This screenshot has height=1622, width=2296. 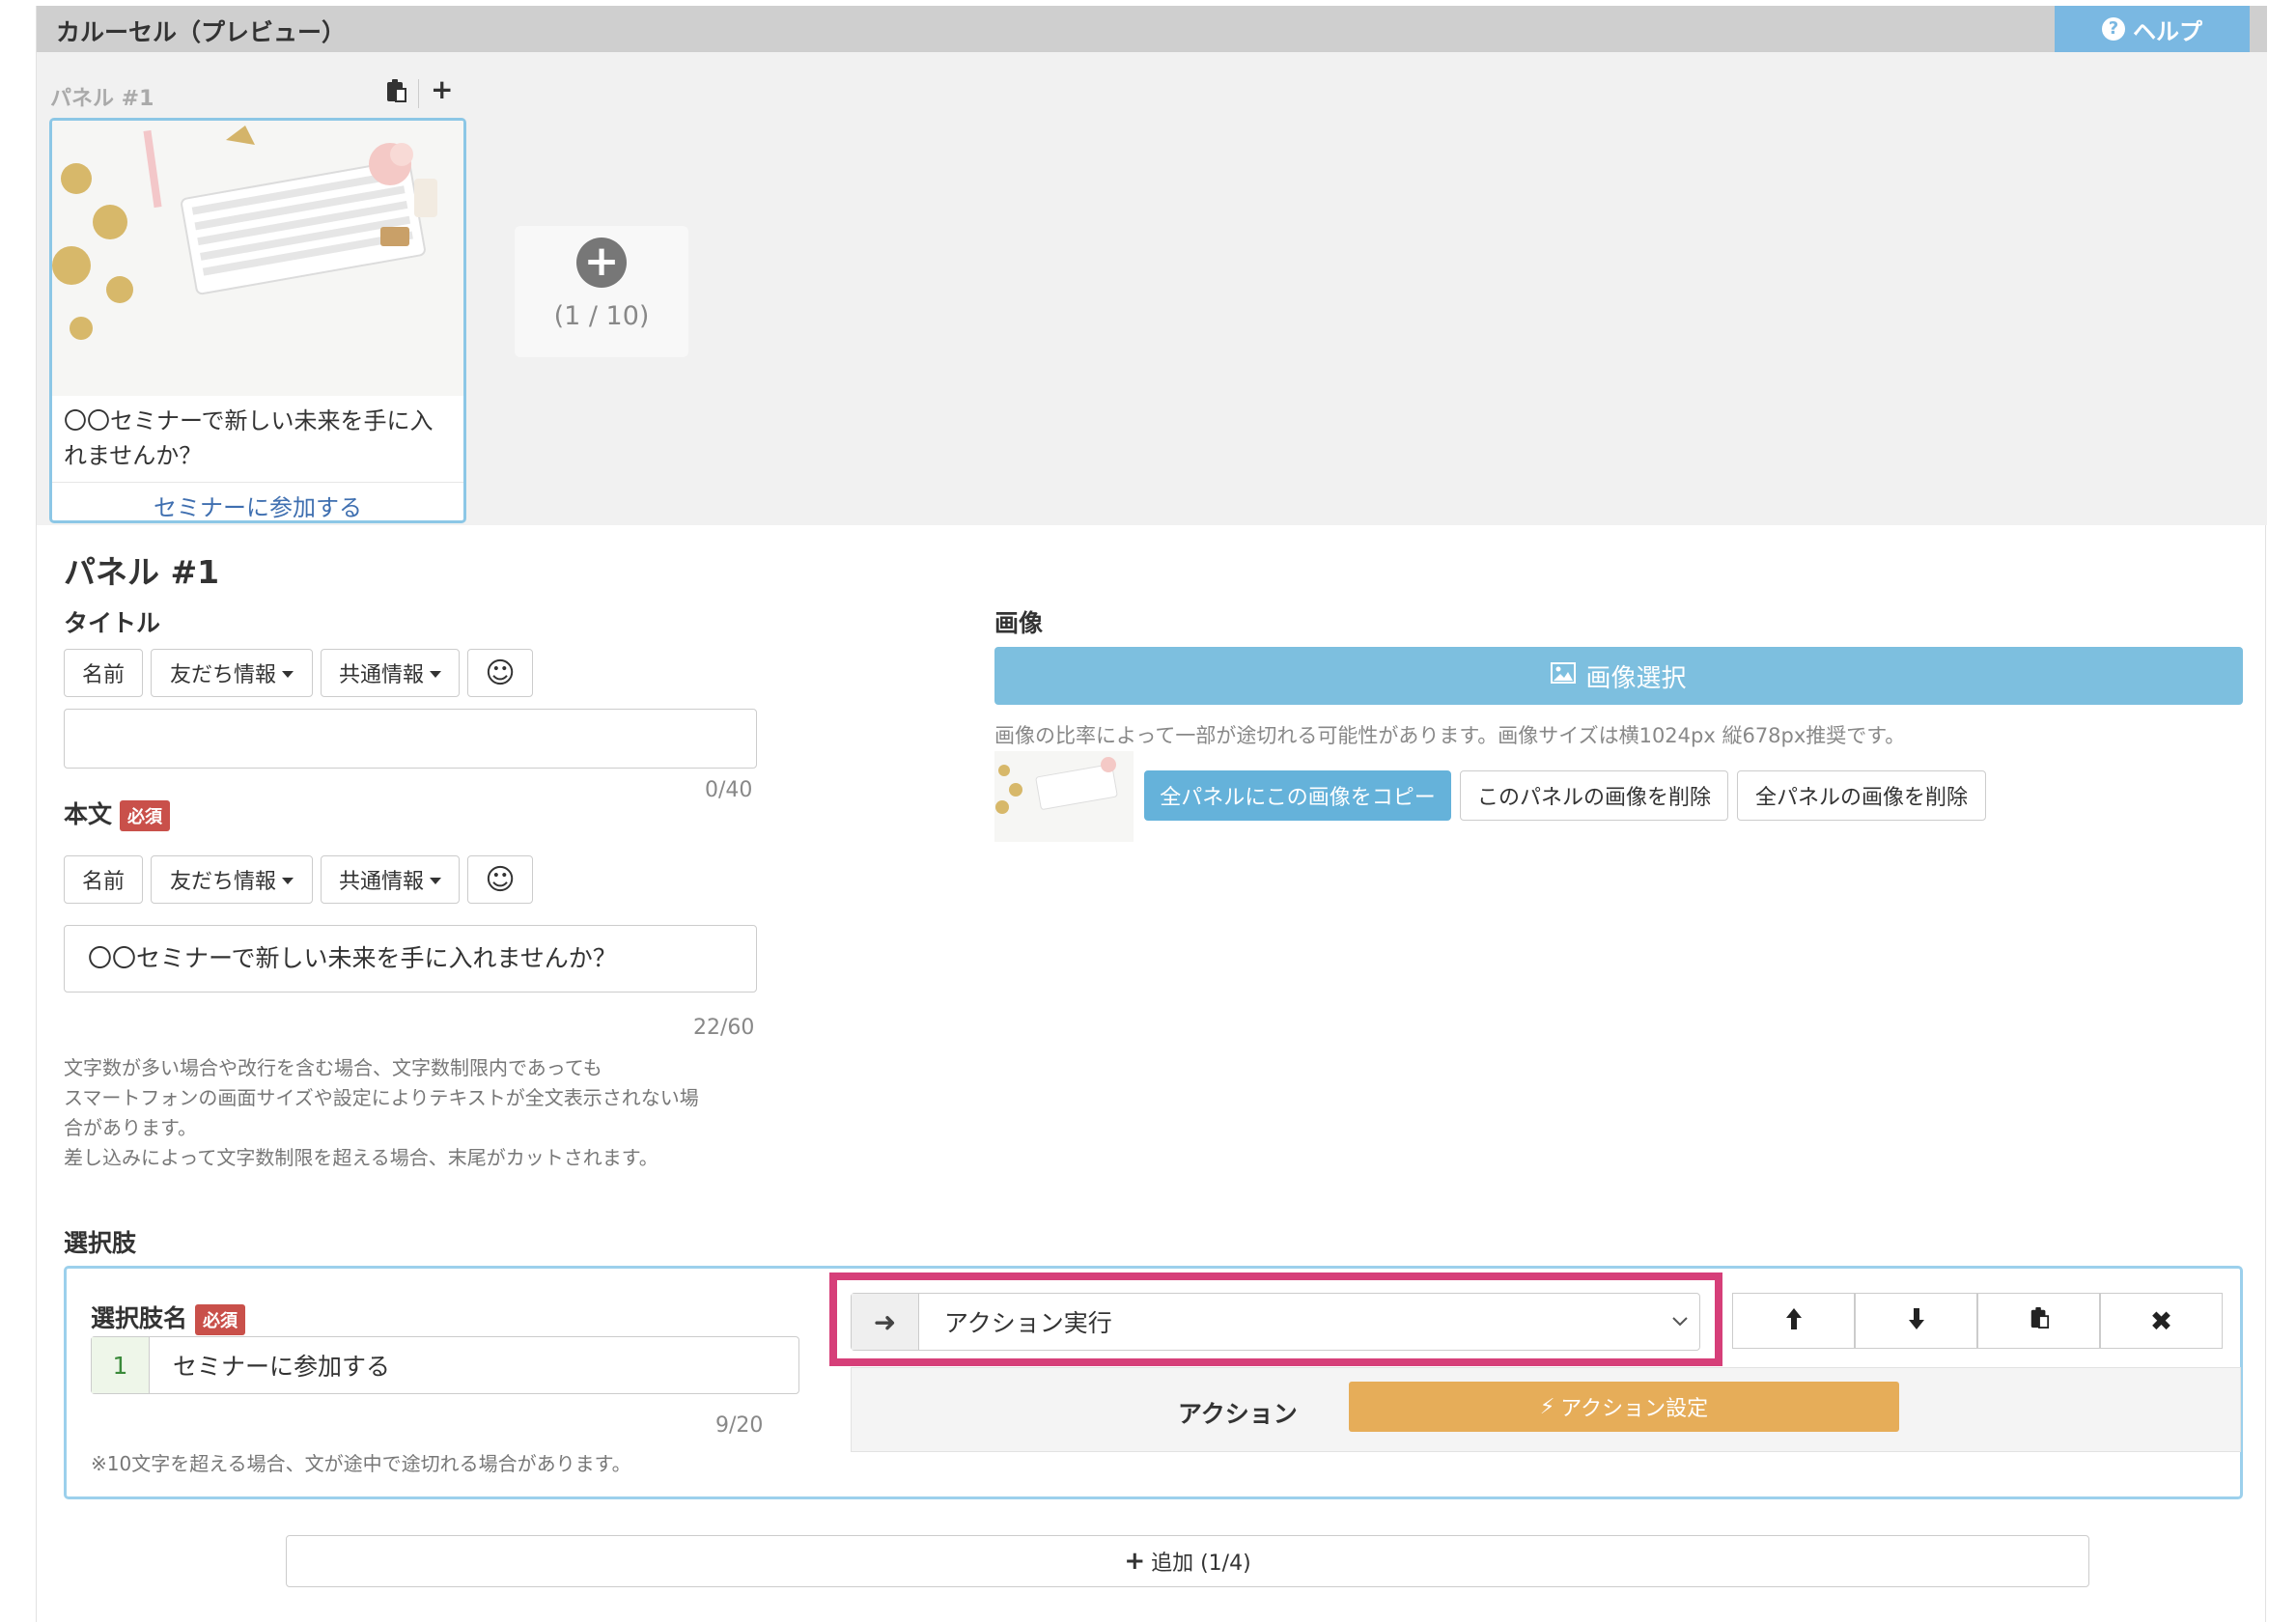 I want to click on add-choice-button: + 追加 (1/4), so click(x=1188, y=1561).